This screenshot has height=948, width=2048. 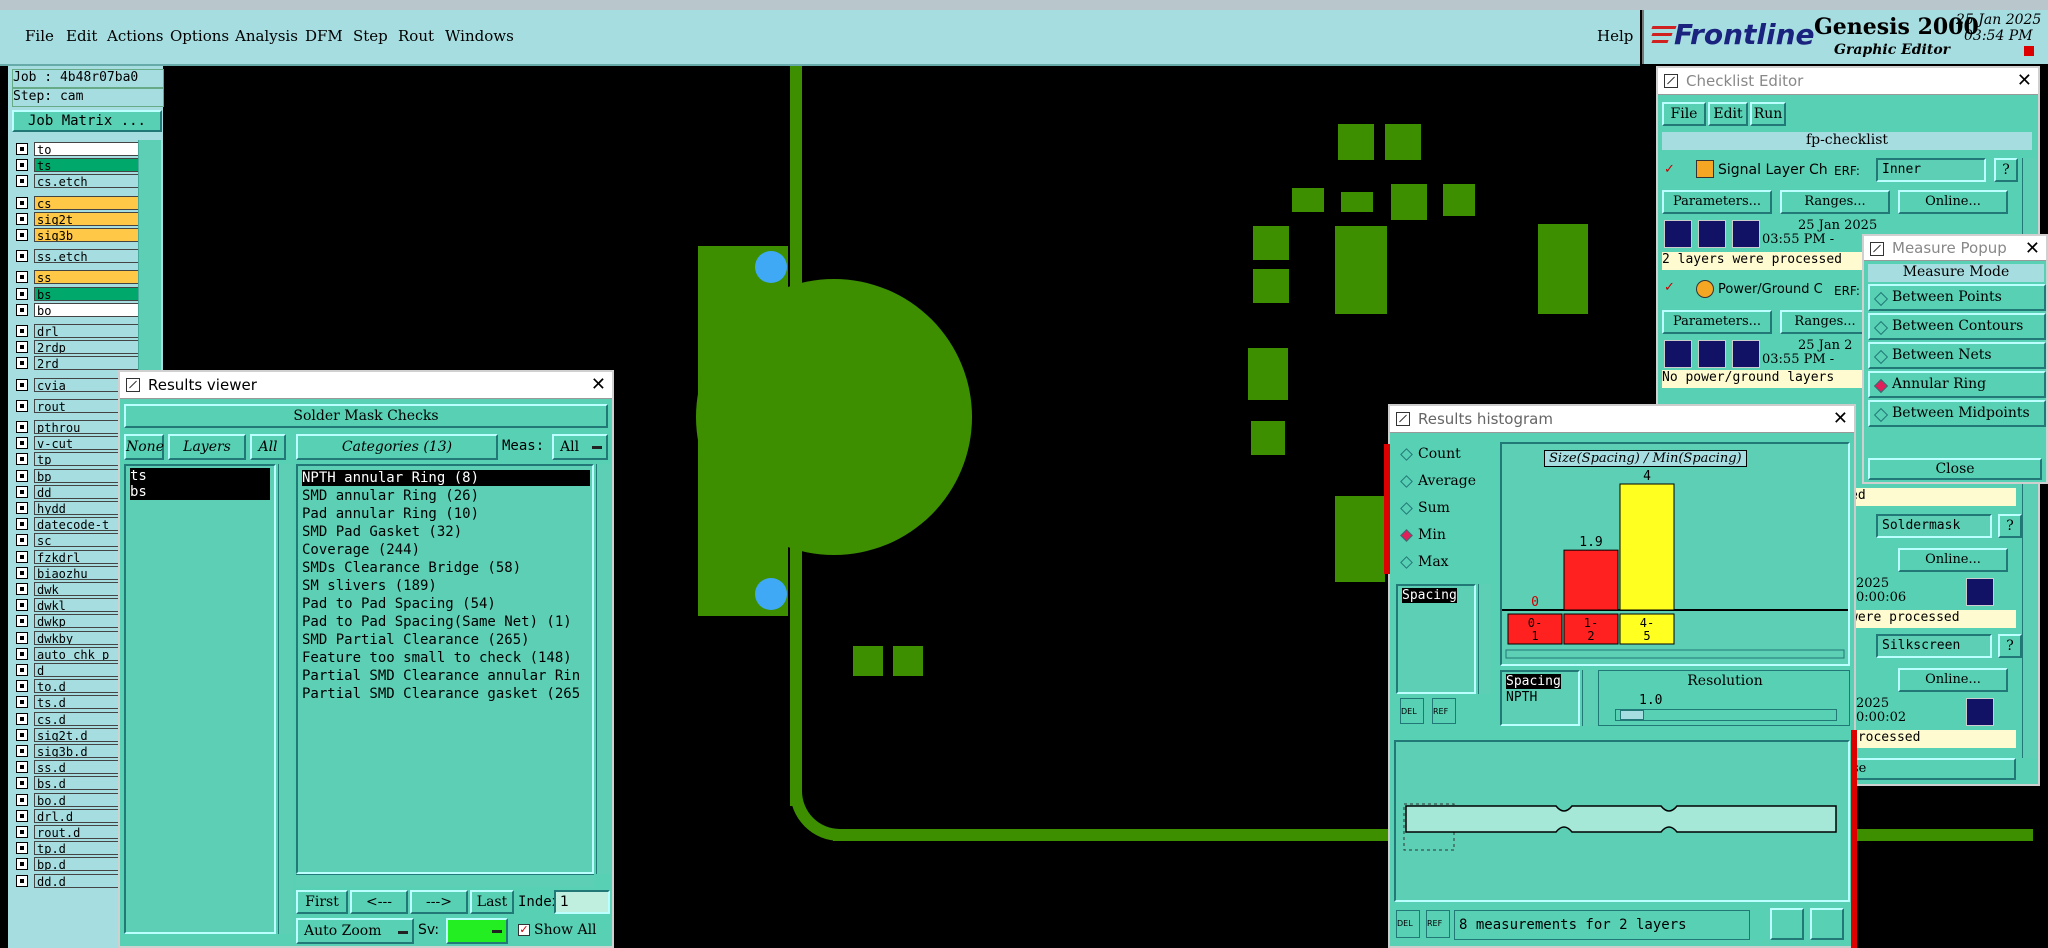 I want to click on histogram-bar, so click(x=1591, y=580).